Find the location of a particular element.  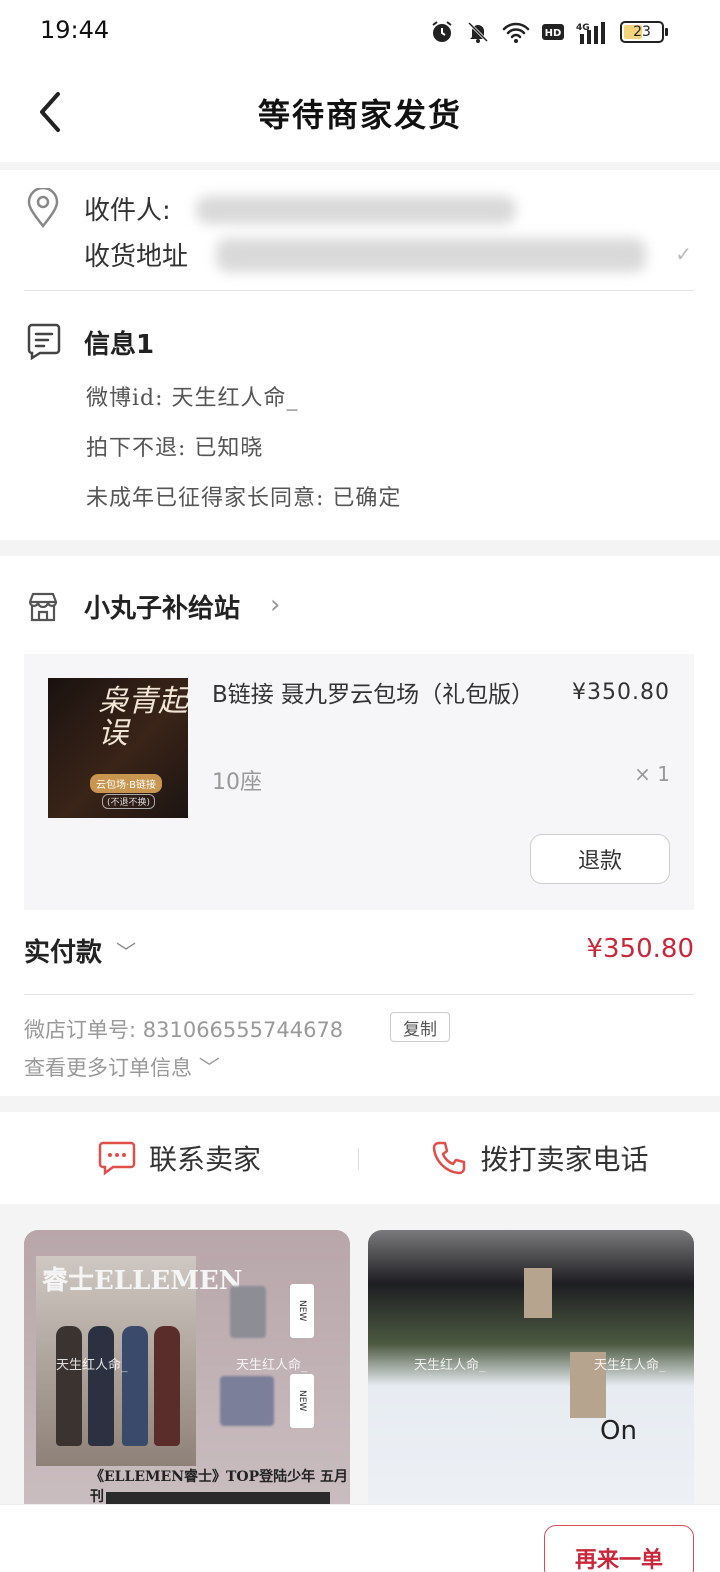

status-time: 19:44 is located at coordinates (75, 30).